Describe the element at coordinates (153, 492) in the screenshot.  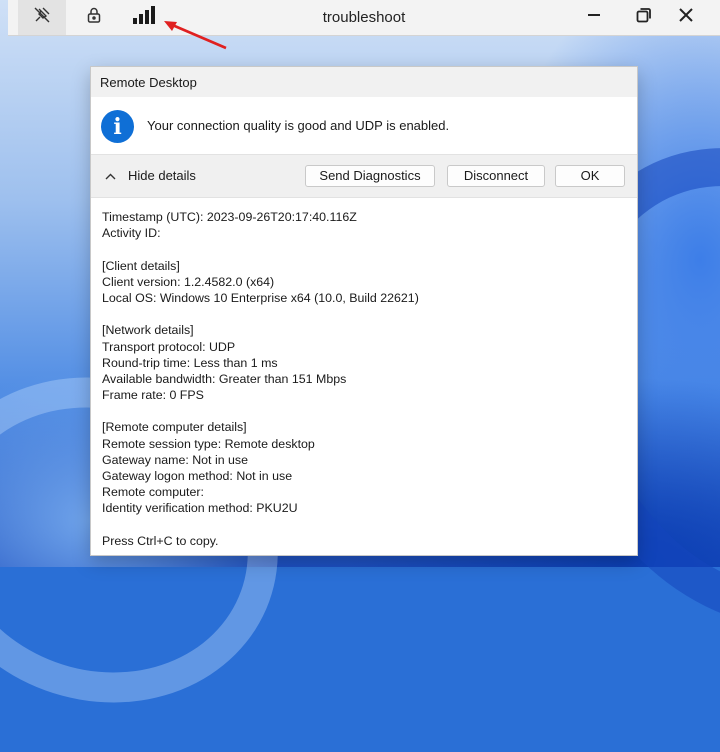
I see `detail-line: Remote computer:` at that location.